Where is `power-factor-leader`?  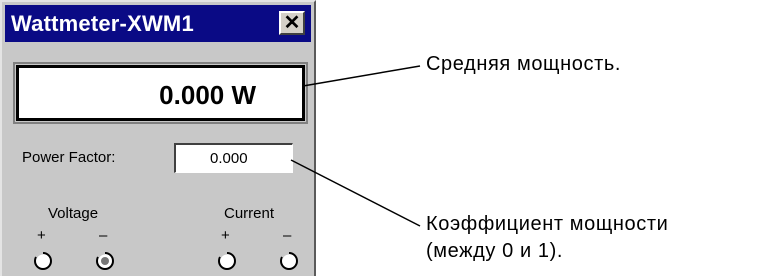 power-factor-leader is located at coordinates (355, 193).